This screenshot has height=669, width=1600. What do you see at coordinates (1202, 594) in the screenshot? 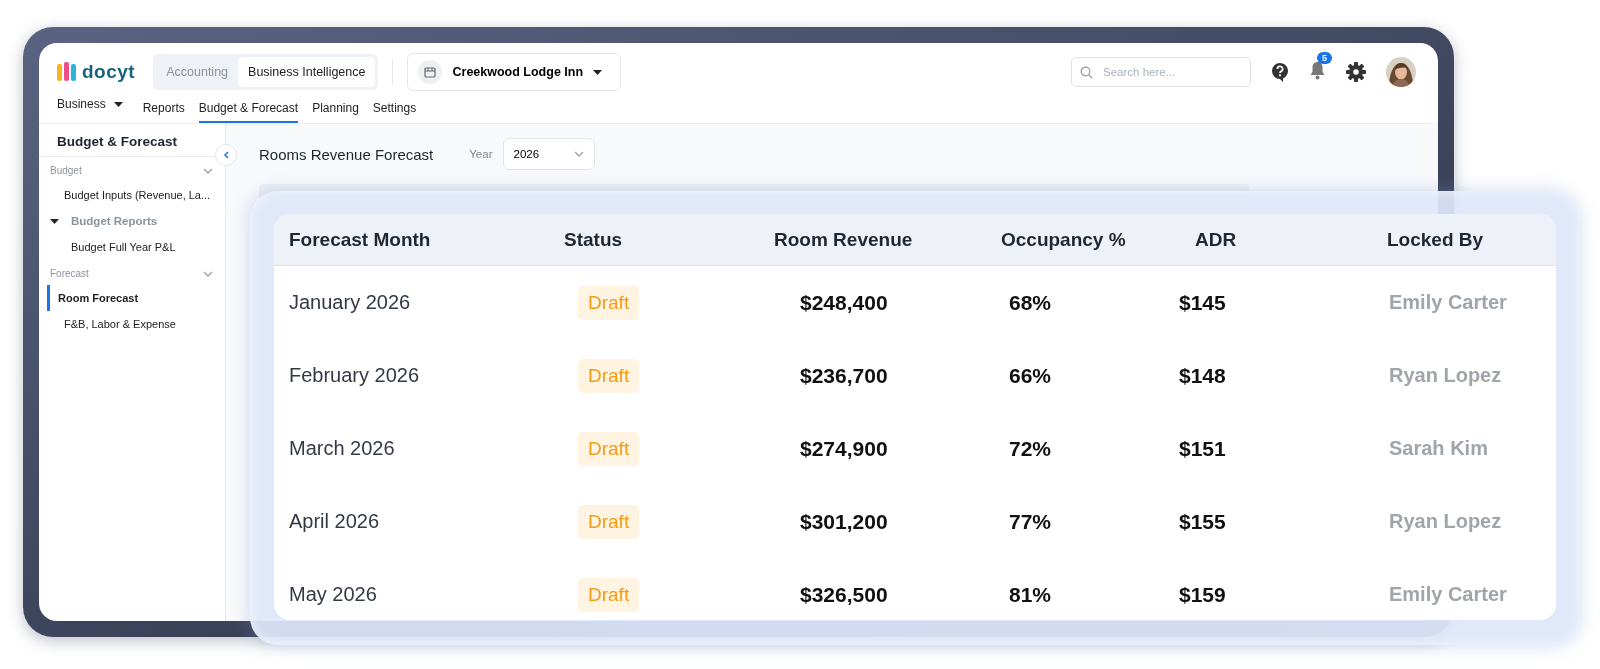
I see `table-cell-text: $159` at bounding box center [1202, 594].